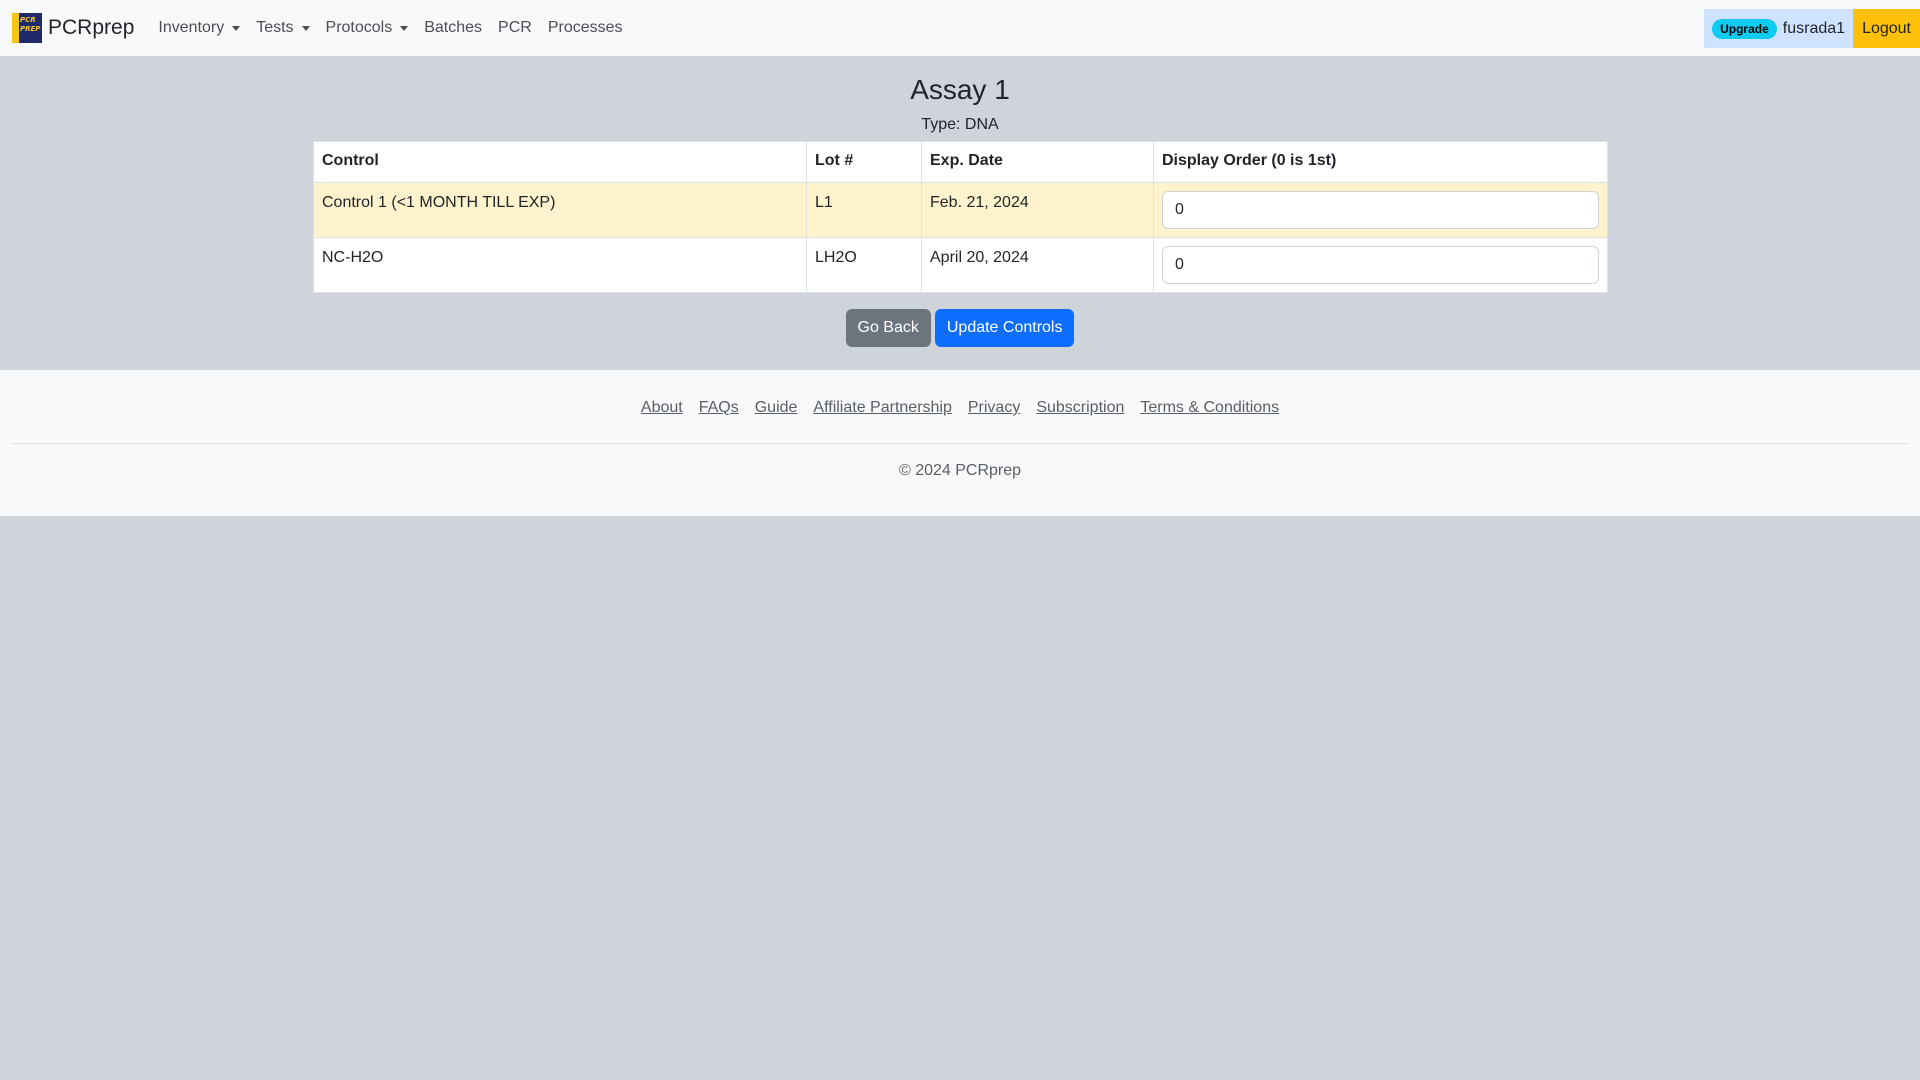 This screenshot has height=1080, width=1920. What do you see at coordinates (864, 265) in the screenshot?
I see `lot-cell: LH2O` at bounding box center [864, 265].